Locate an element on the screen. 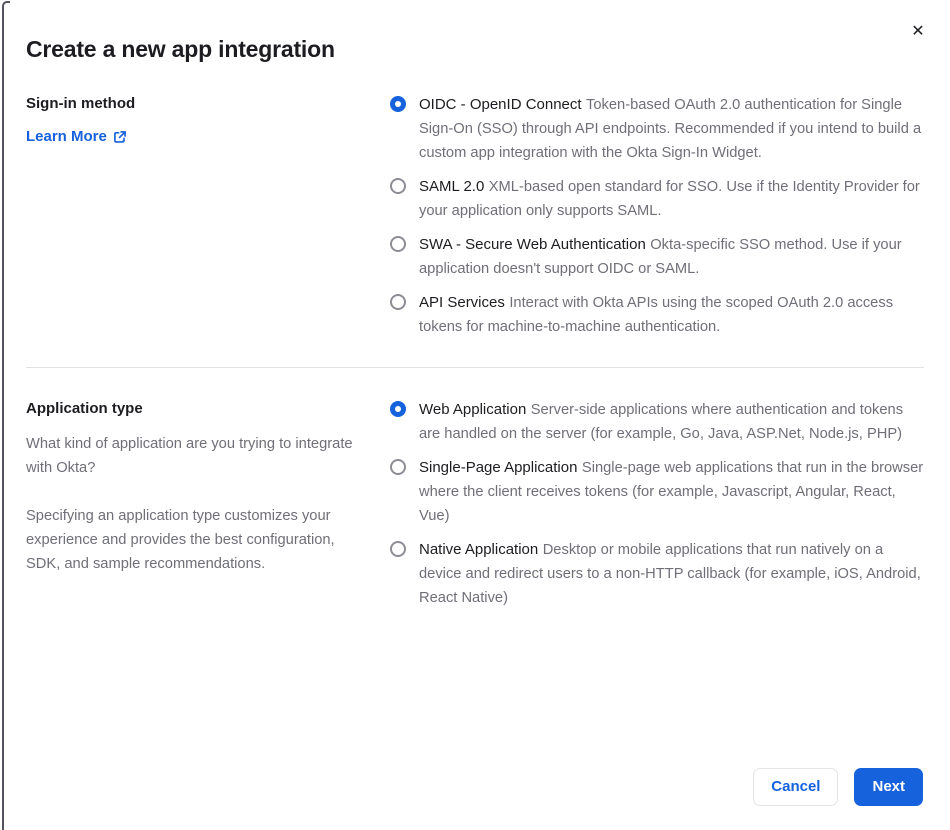  radio-option-label: Web Application is located at coordinates (472, 409).